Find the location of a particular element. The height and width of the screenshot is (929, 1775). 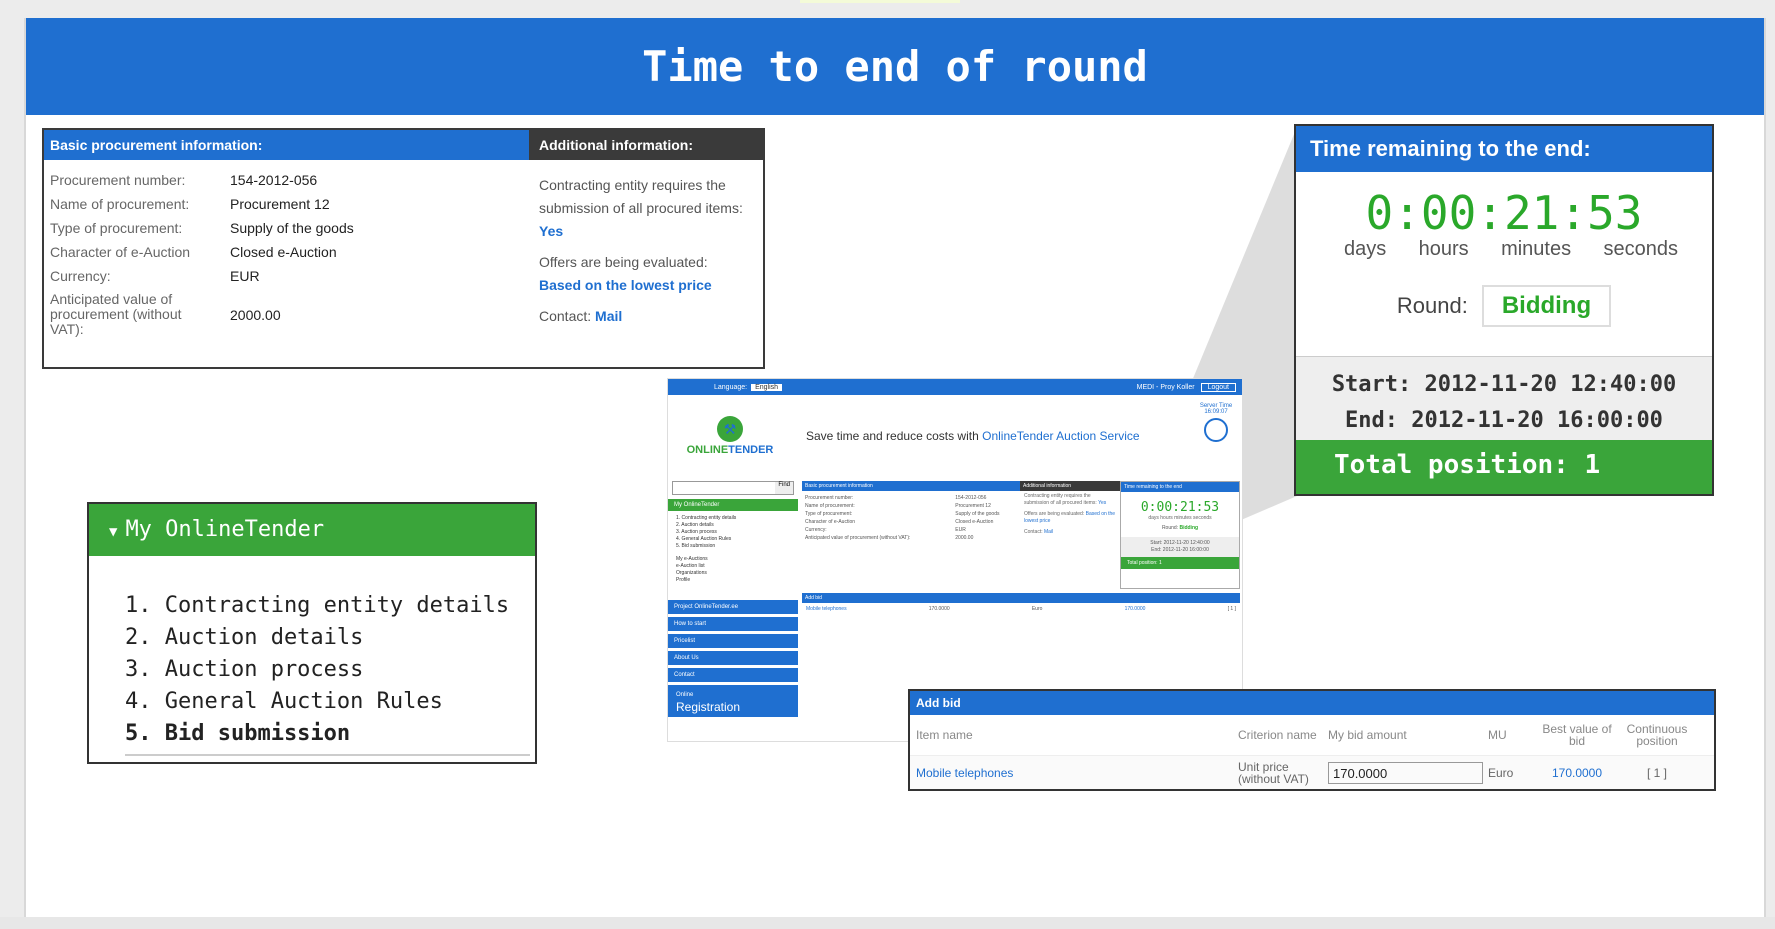

col-best-value: Best value of bid is located at coordinates (1577, 735).